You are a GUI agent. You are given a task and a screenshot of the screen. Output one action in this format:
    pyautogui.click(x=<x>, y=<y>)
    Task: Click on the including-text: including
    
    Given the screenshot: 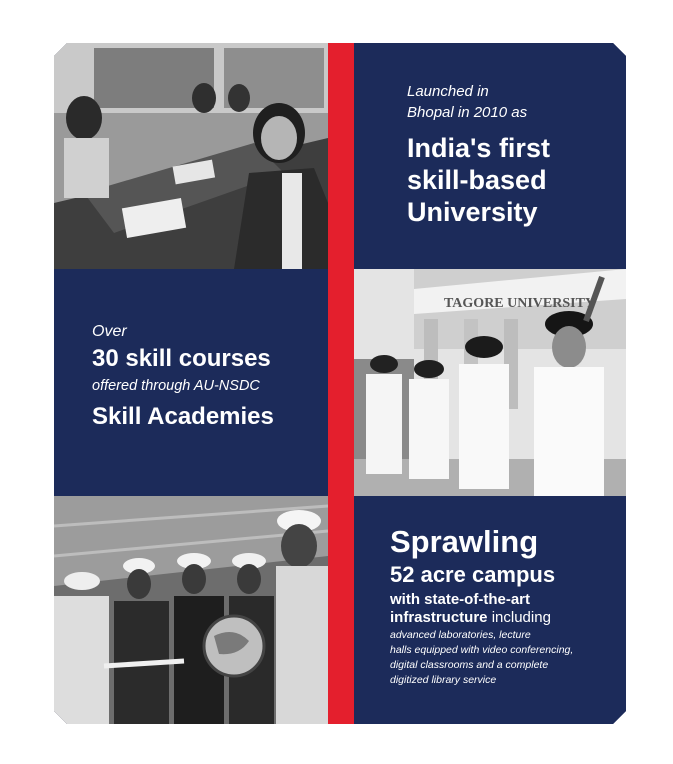 What is the action you would take?
    pyautogui.click(x=519, y=617)
    